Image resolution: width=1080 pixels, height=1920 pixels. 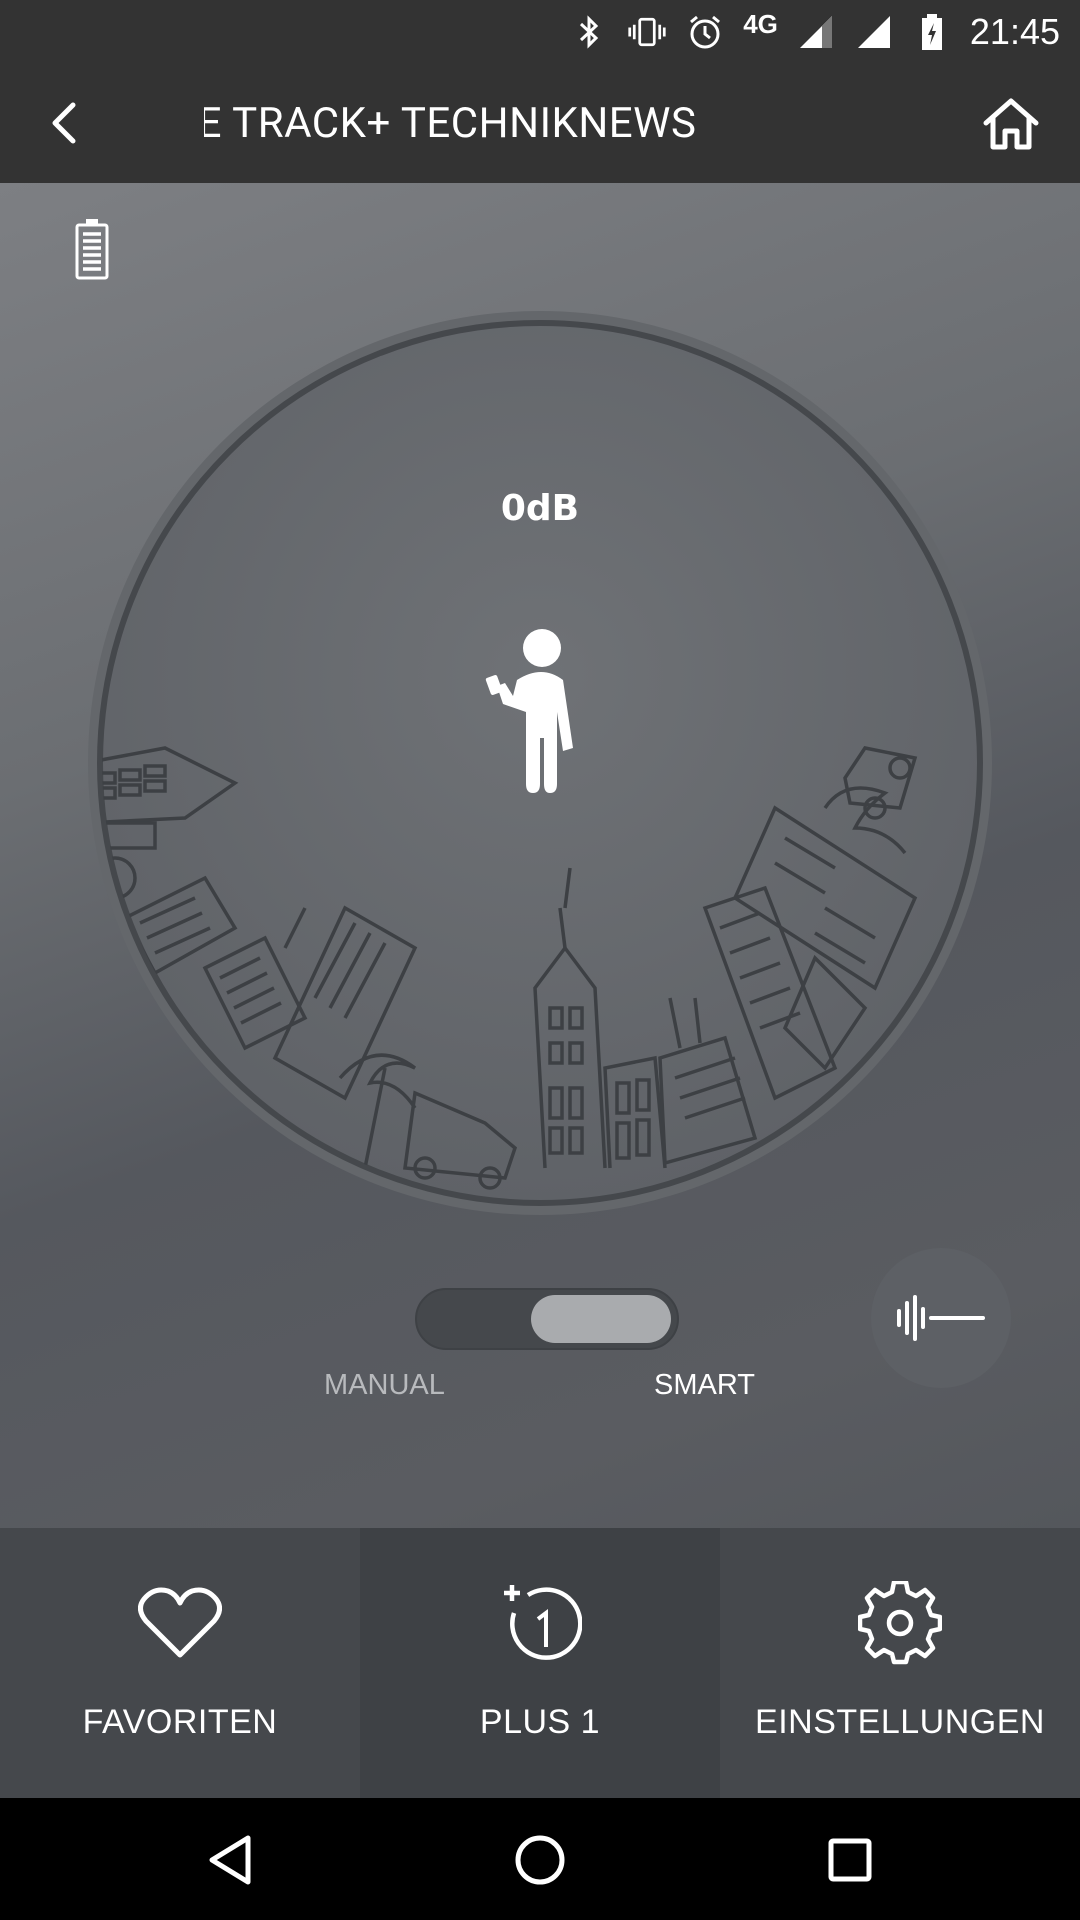 I want to click on clock: 21:45, so click(x=1014, y=31).